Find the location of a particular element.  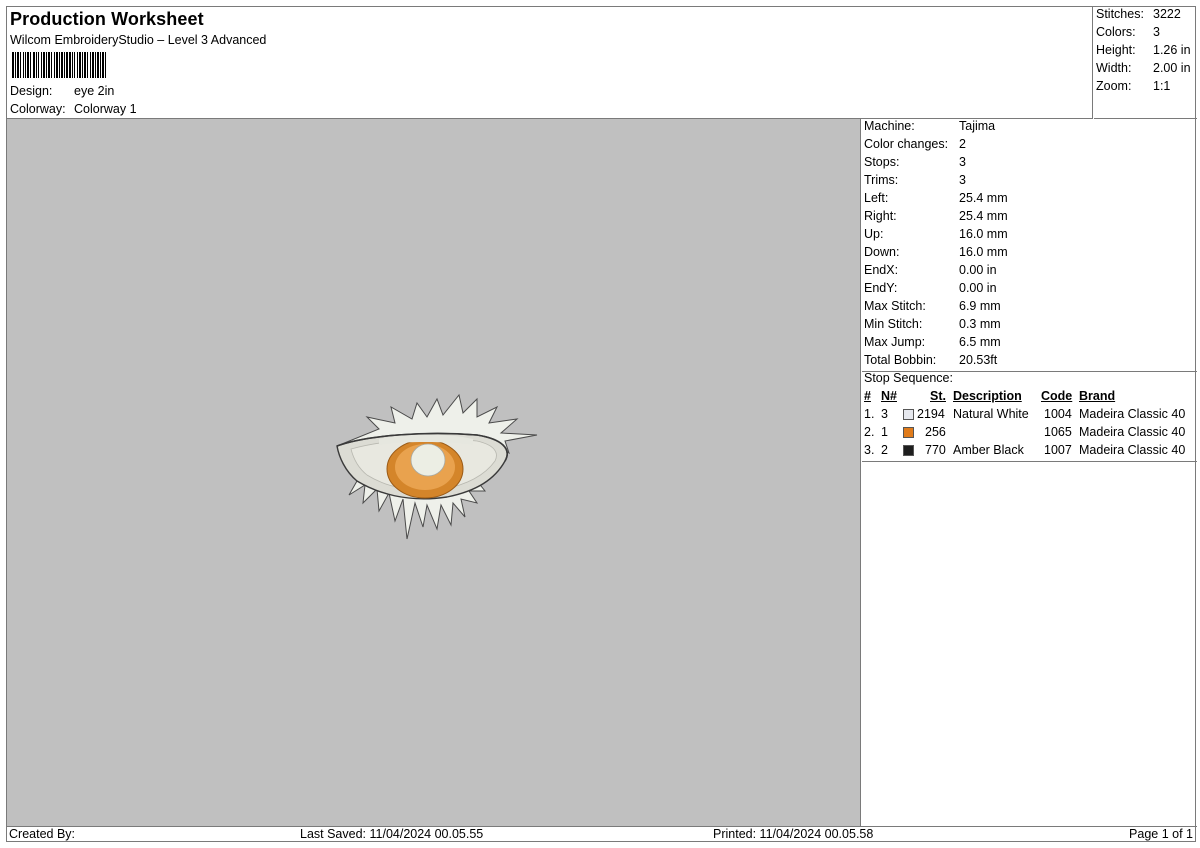

up-label: Up: is located at coordinates (874, 234).